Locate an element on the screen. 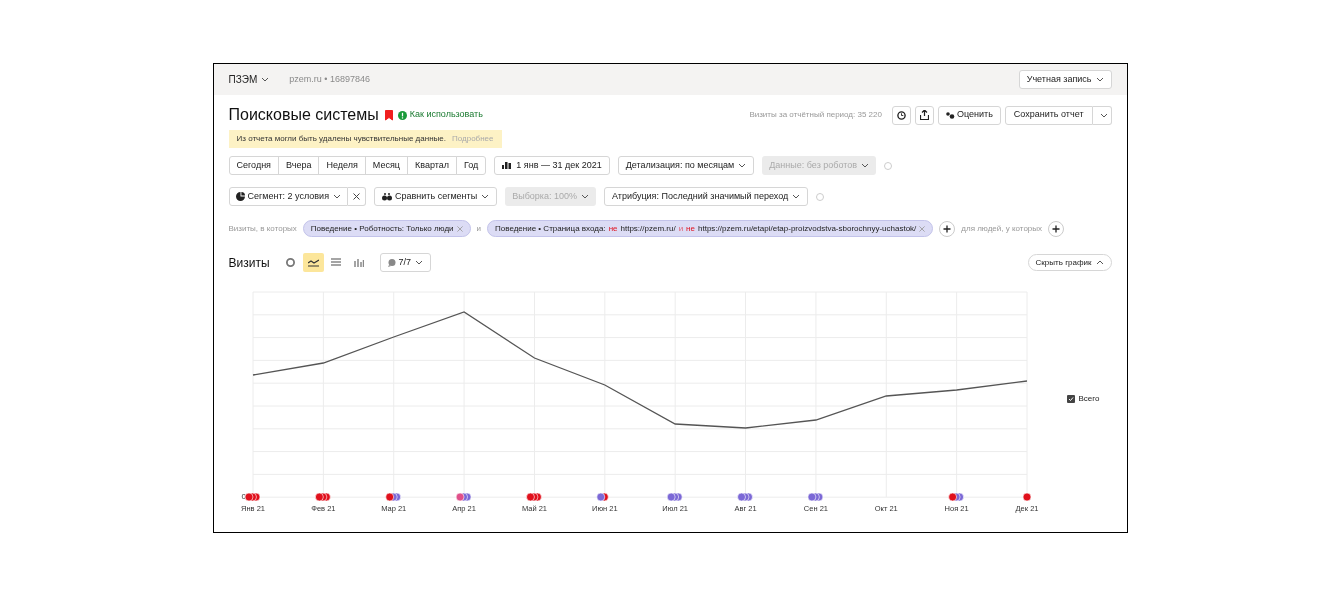  period-button: Сегодня is located at coordinates (253, 165).